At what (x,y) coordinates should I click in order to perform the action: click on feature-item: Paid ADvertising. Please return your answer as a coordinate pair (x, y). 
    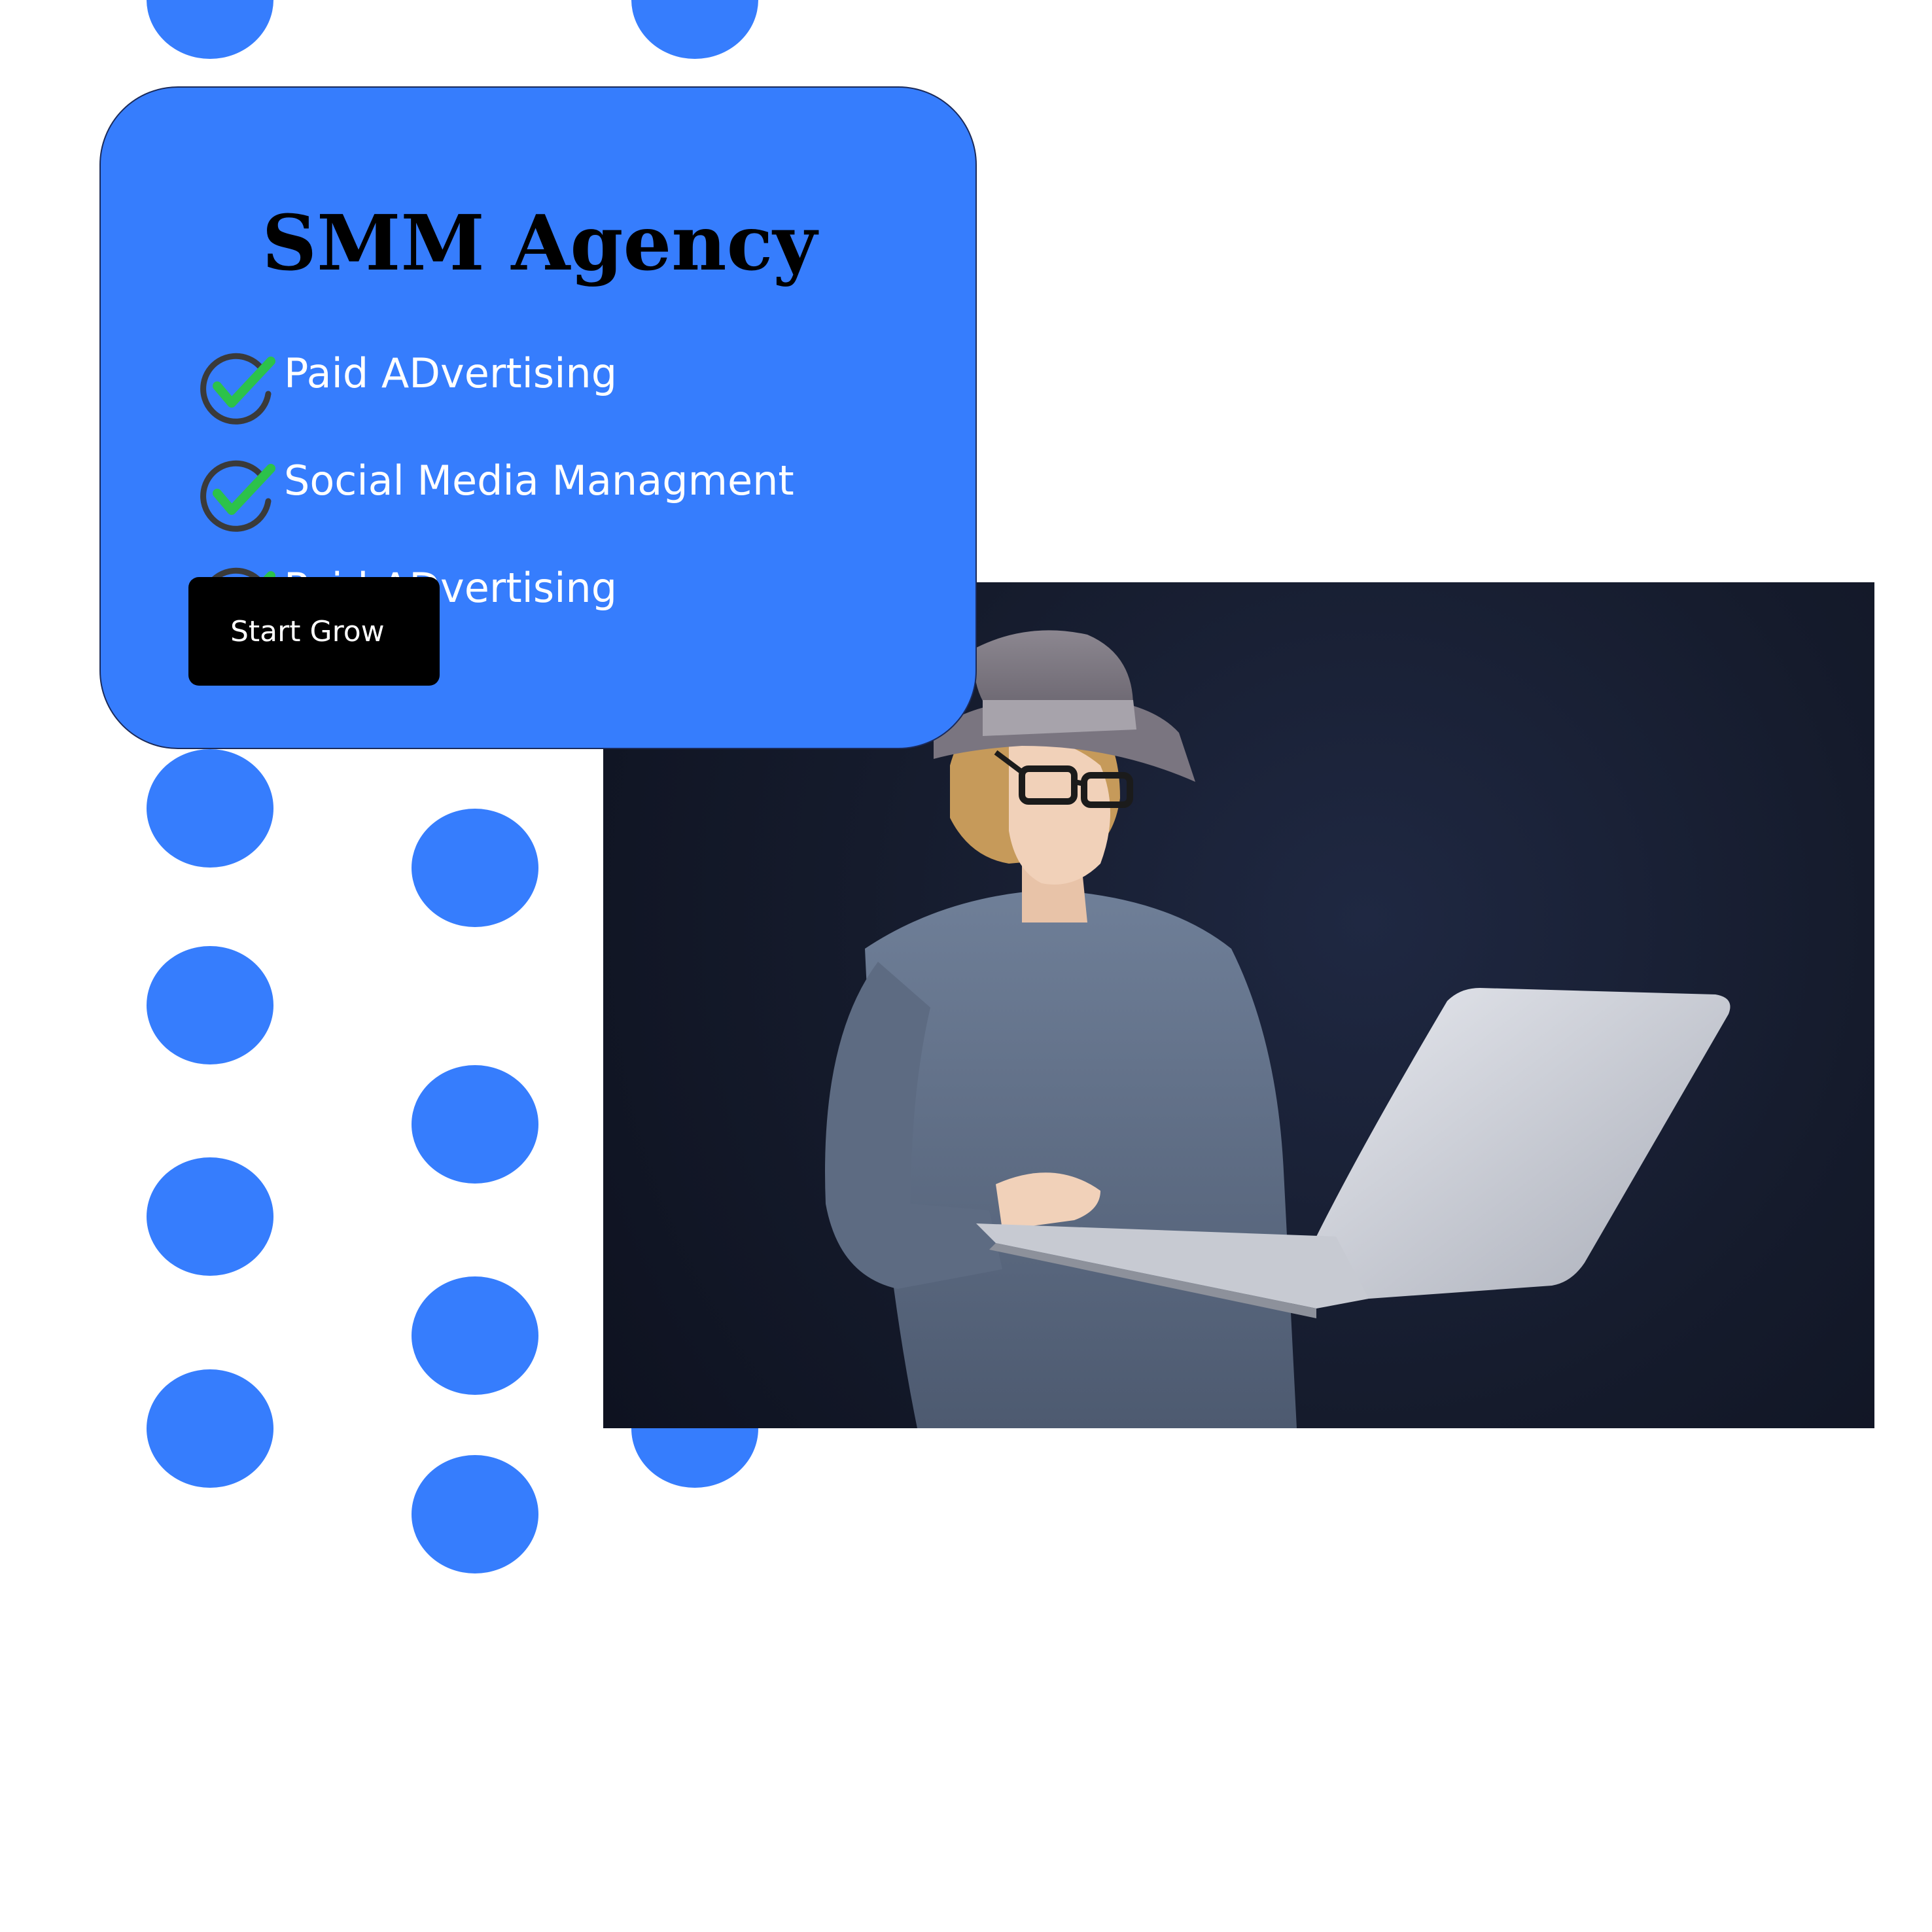
    Looking at the image, I should click on (557, 386).